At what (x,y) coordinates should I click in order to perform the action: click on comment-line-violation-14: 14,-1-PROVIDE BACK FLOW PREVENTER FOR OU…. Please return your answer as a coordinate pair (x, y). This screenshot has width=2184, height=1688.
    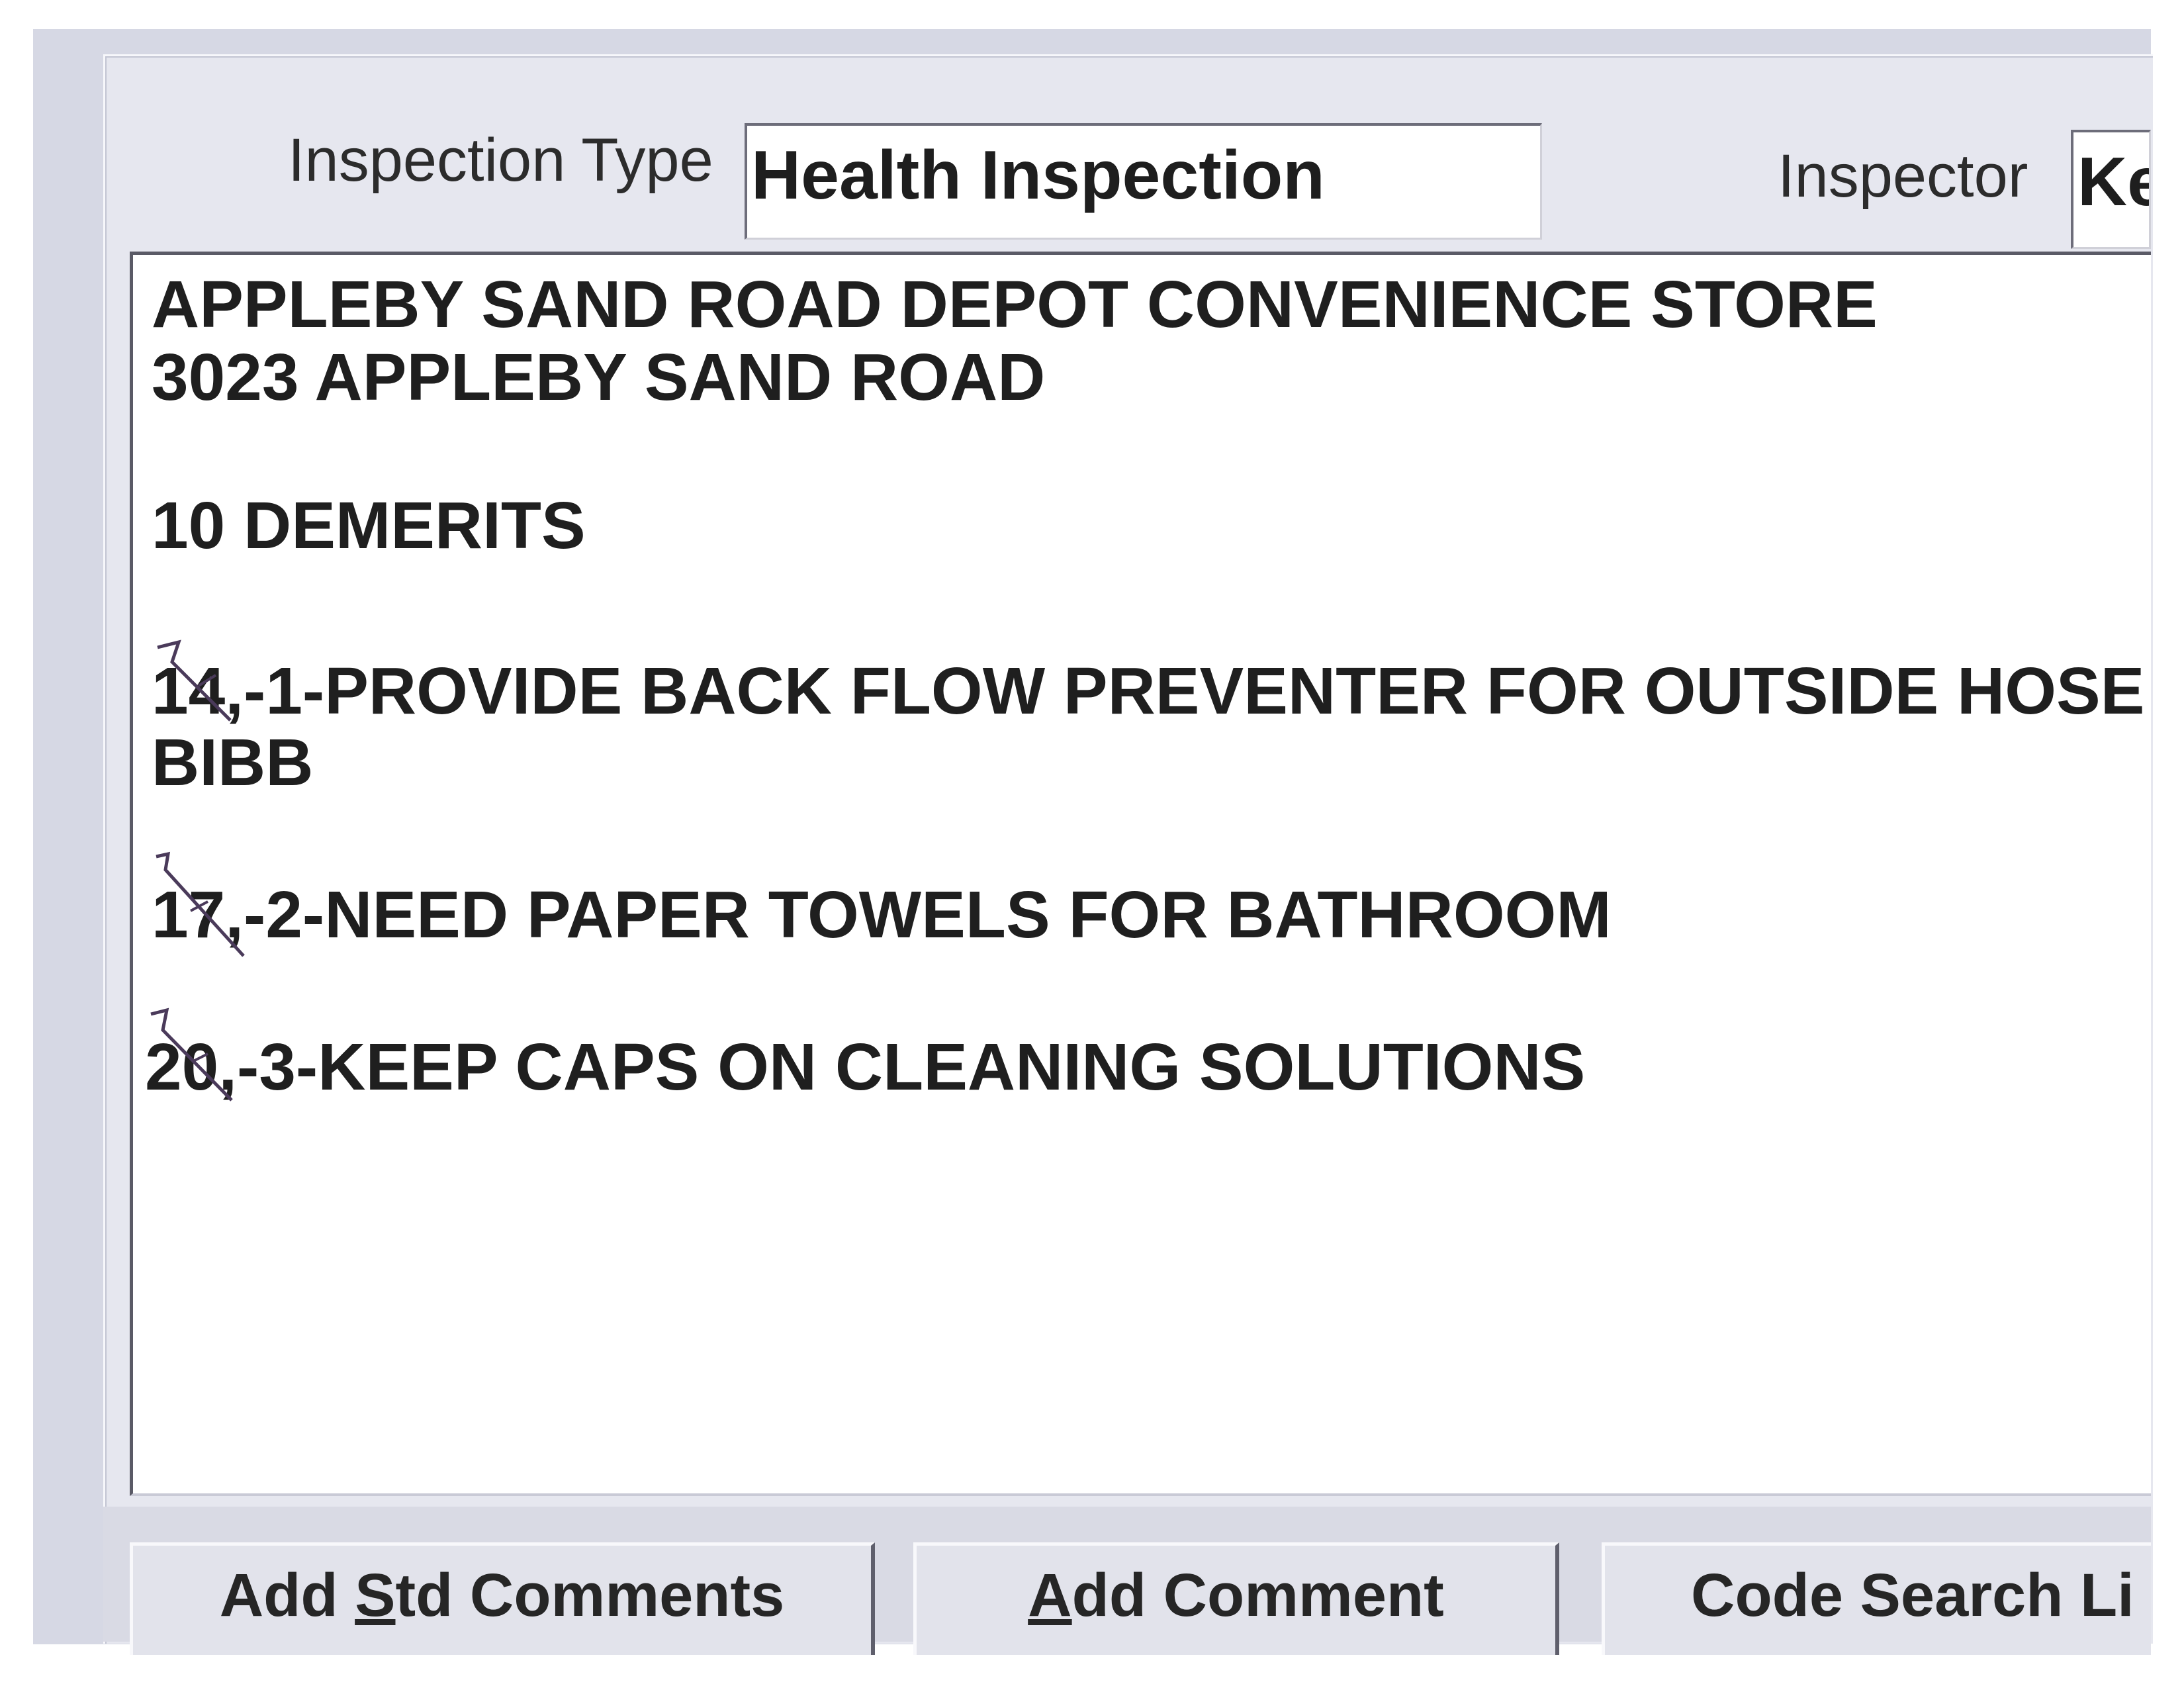
    Looking at the image, I should click on (1149, 691).